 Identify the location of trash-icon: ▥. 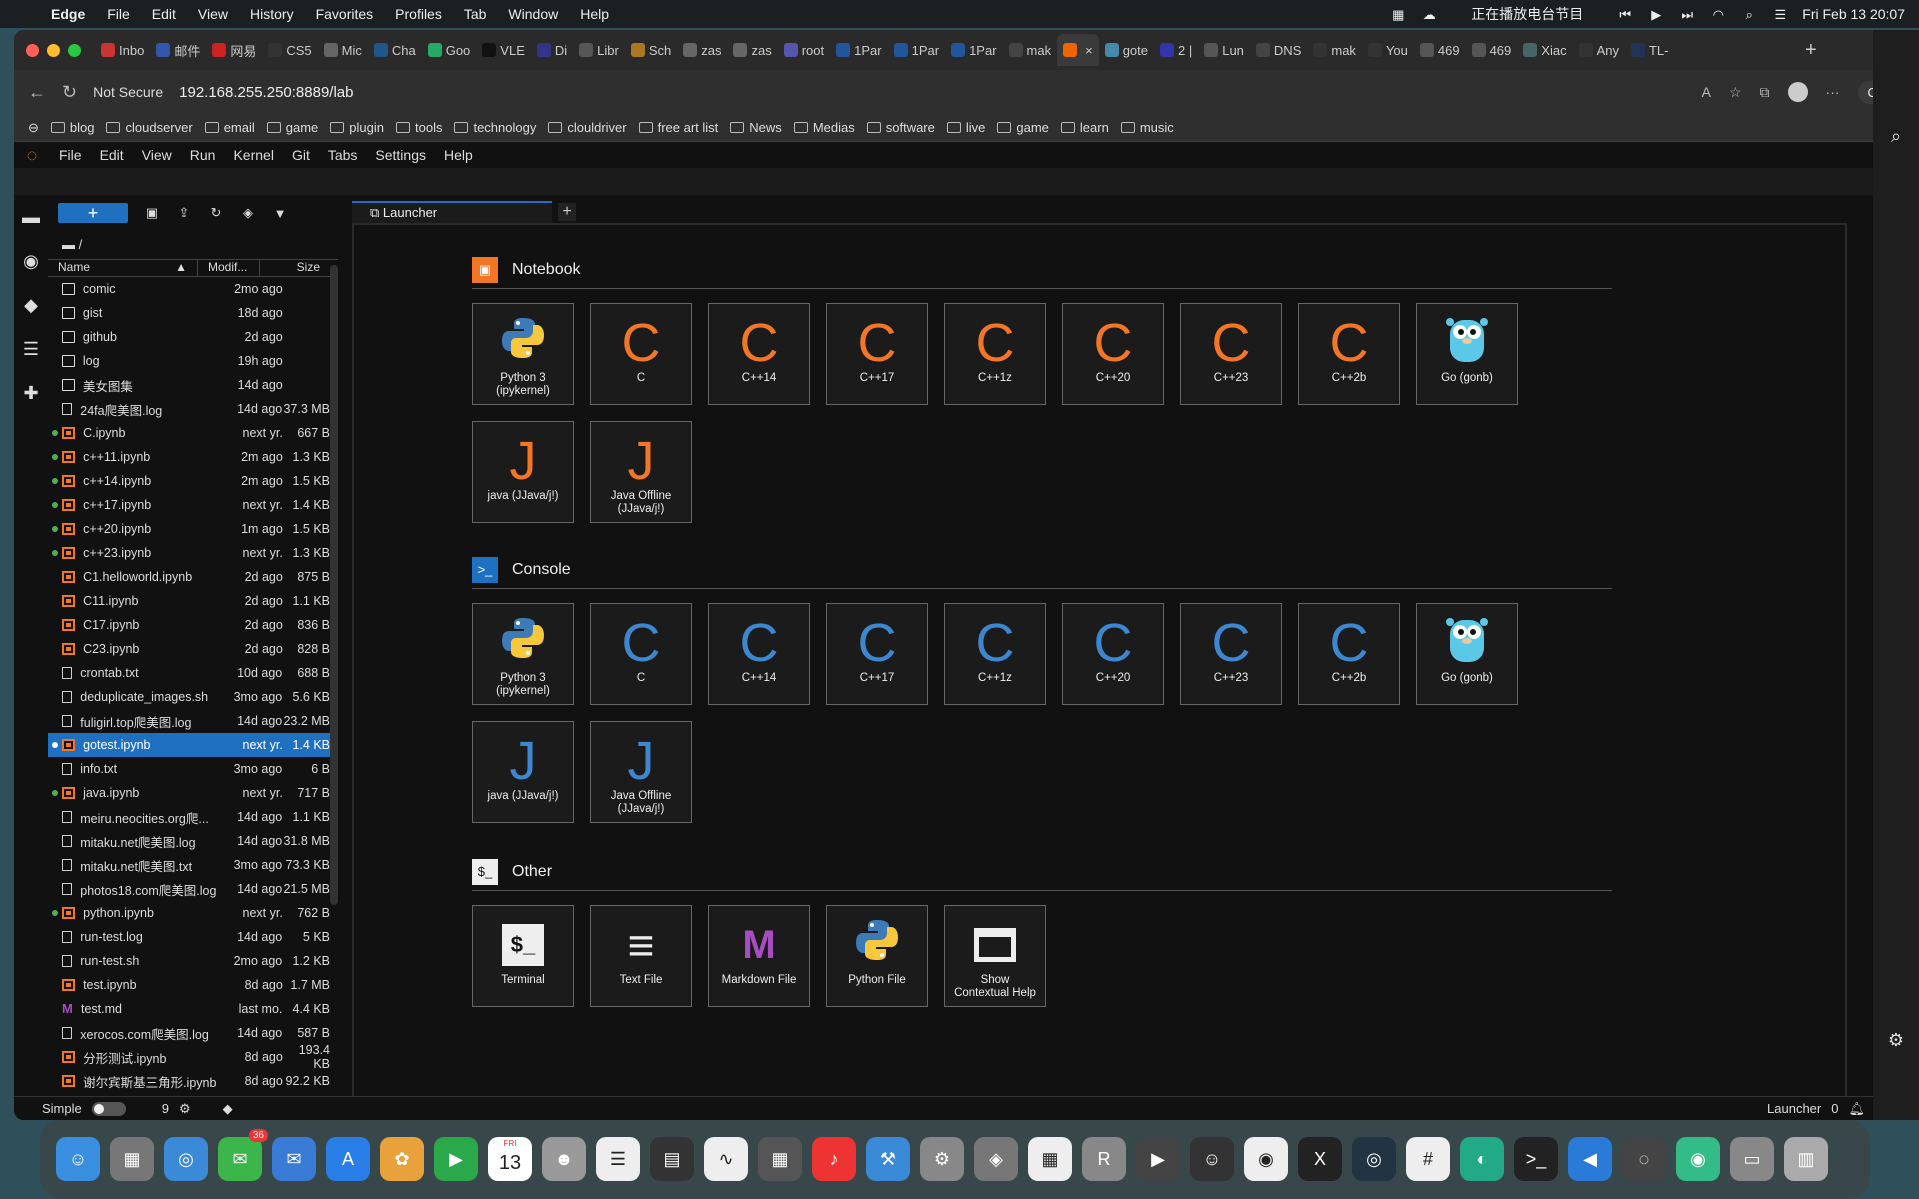
(1806, 1159).